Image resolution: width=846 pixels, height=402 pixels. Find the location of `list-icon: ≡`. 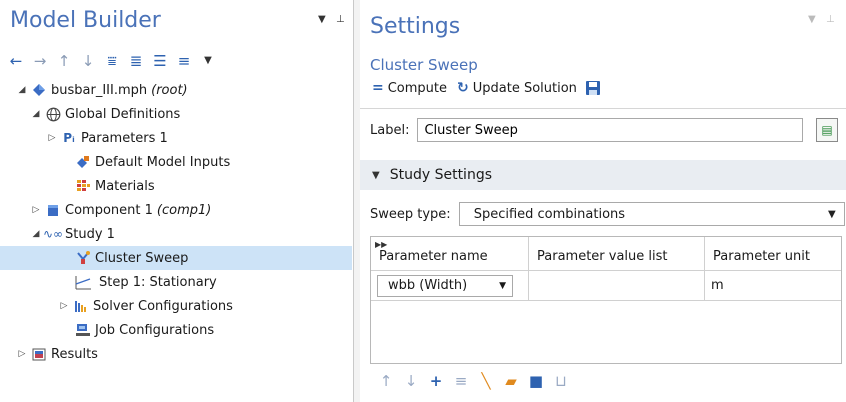

list-icon: ≡ is located at coordinates (184, 61).